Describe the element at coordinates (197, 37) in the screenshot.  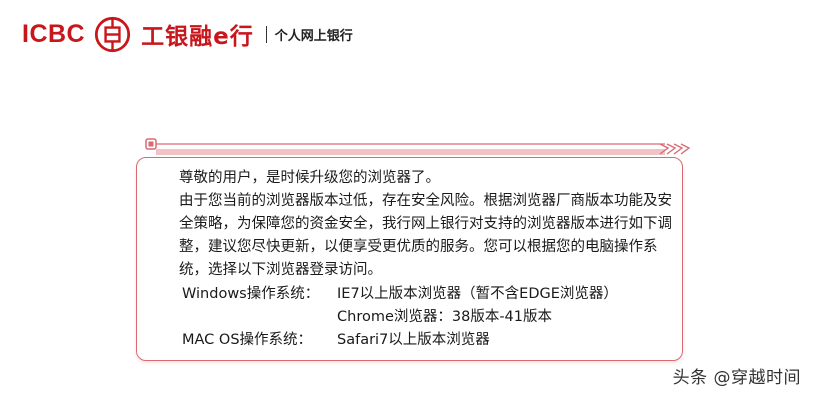
I see `brand-cn: 工银融e行` at that location.